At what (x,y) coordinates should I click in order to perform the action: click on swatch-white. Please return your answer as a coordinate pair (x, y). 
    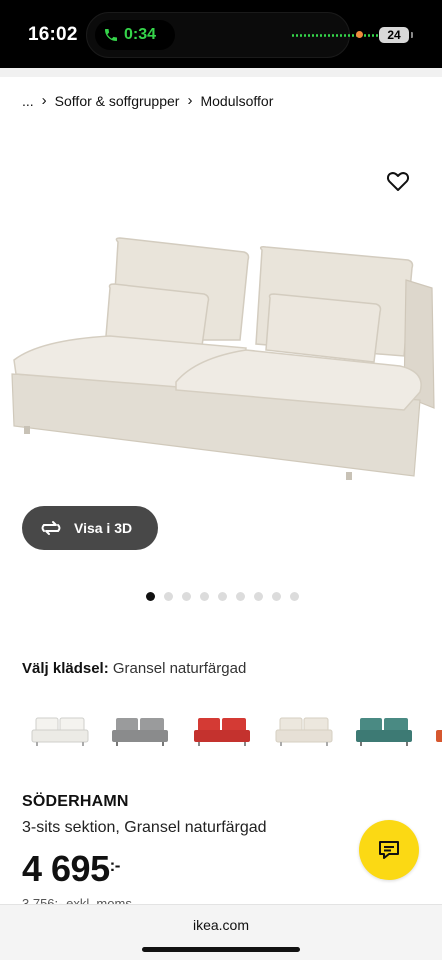
    Looking at the image, I should click on (61, 732).